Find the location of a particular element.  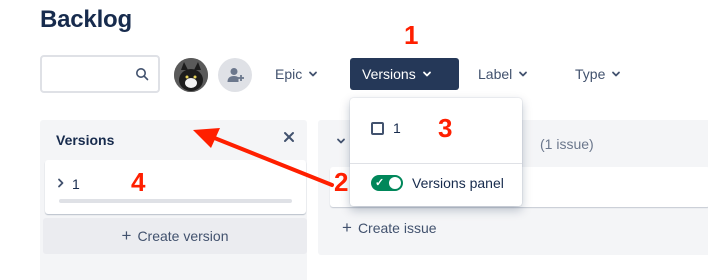

check-icon: ✓ is located at coordinates (380, 183).